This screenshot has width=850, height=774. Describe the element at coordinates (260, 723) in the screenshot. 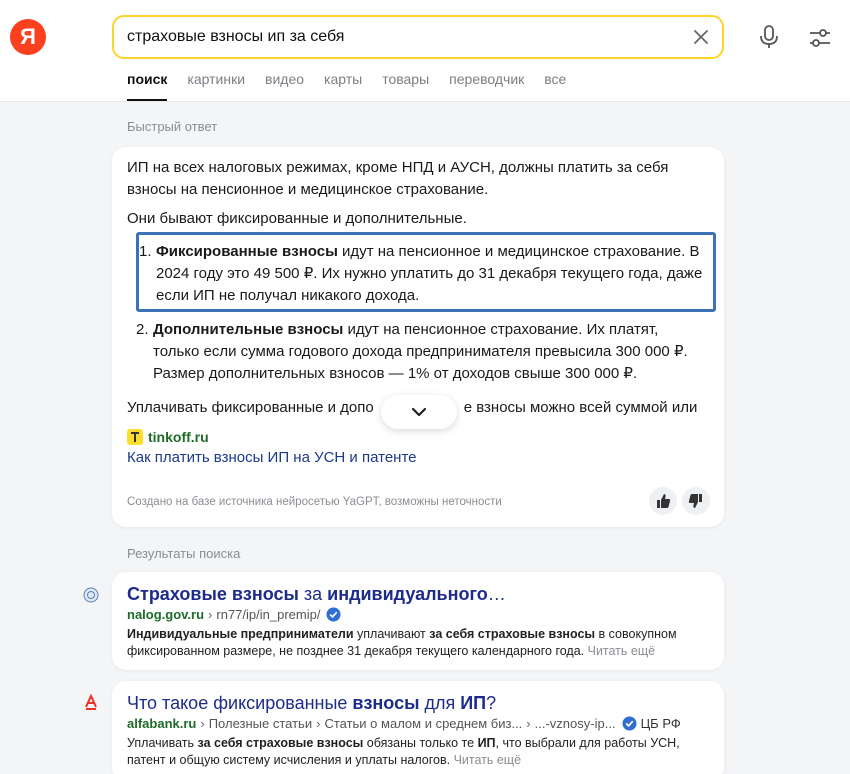

I see `result-path: Полезные статьи` at that location.